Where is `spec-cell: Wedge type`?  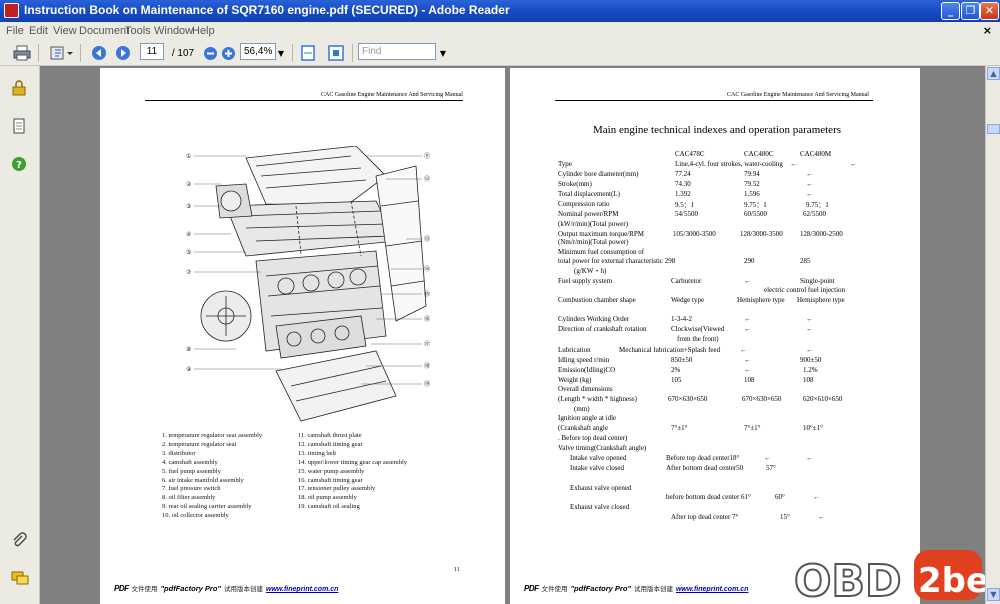
spec-cell: Wedge type is located at coordinates (688, 300).